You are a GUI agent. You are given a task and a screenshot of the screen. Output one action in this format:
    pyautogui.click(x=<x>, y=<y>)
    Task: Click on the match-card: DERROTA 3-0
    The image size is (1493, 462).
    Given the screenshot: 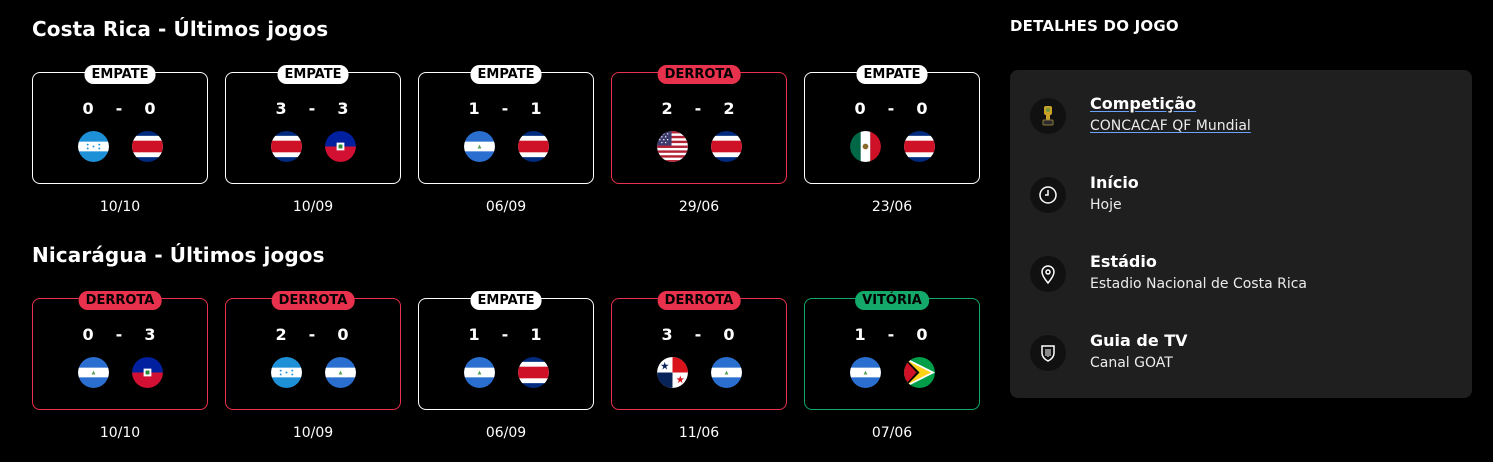 What is the action you would take?
    pyautogui.click(x=699, y=350)
    